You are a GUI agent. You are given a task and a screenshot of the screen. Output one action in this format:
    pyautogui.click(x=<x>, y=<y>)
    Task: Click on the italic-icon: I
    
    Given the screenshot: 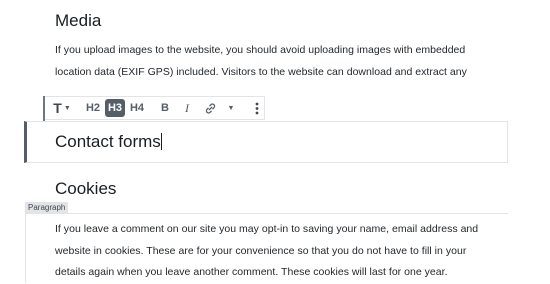 What is the action you would take?
    pyautogui.click(x=187, y=107)
    